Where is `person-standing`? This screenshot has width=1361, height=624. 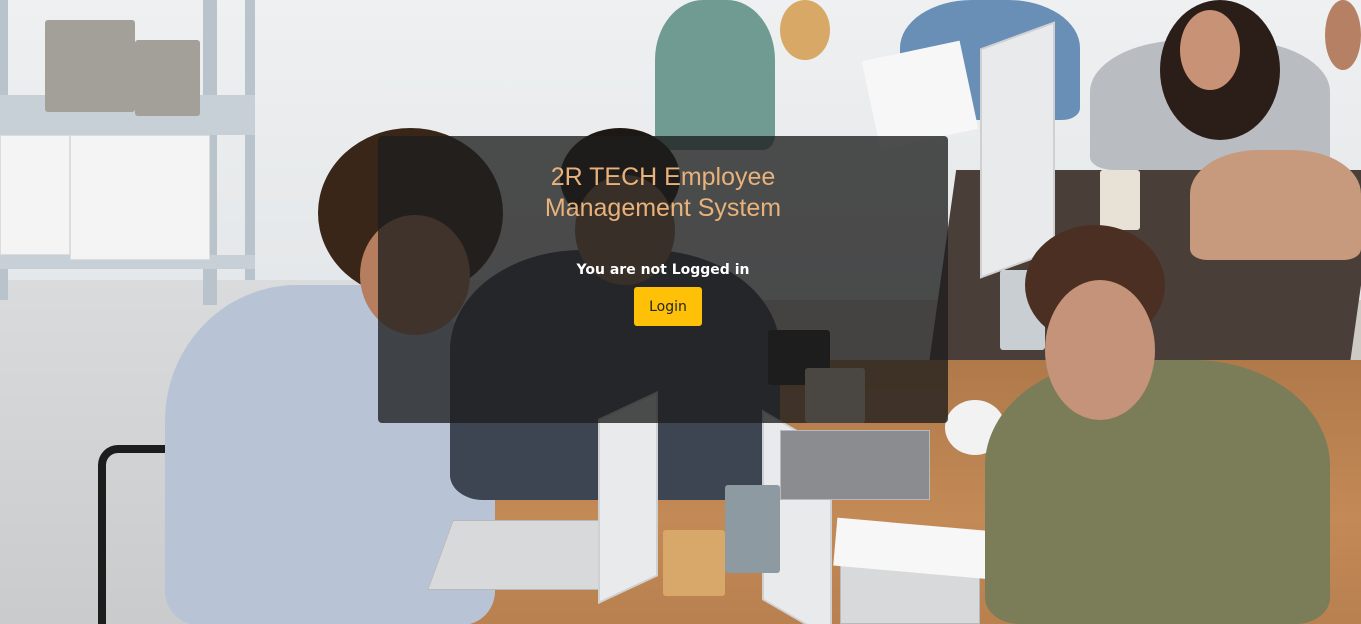 person-standing is located at coordinates (715, 75).